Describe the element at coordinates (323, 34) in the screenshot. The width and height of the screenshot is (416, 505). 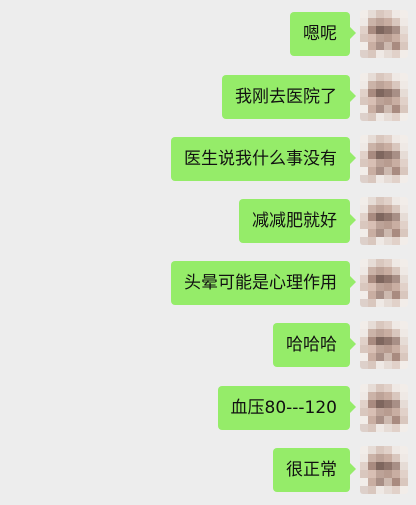
I see `message-bubble: 嗯呢` at that location.